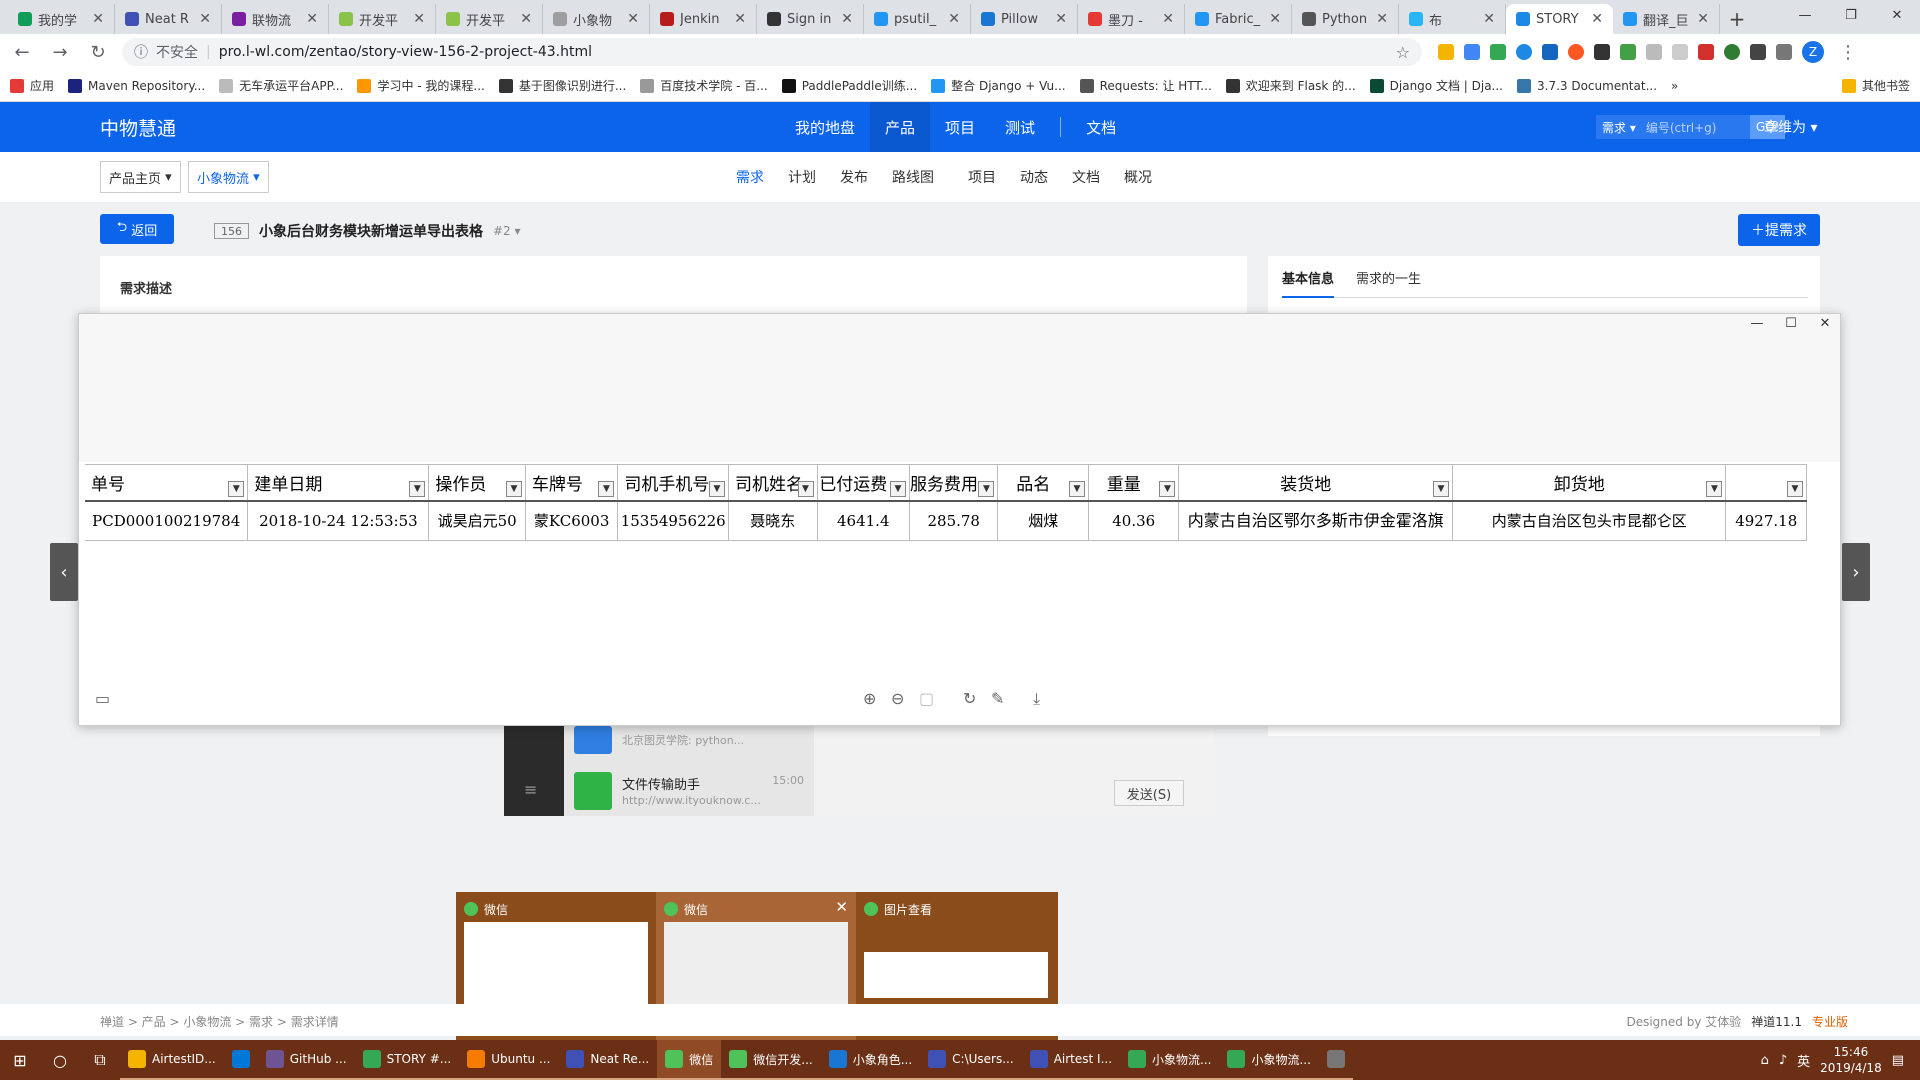 The height and width of the screenshot is (1080, 1920). I want to click on clock: 15:46 2019/4/18, so click(1851, 1060).